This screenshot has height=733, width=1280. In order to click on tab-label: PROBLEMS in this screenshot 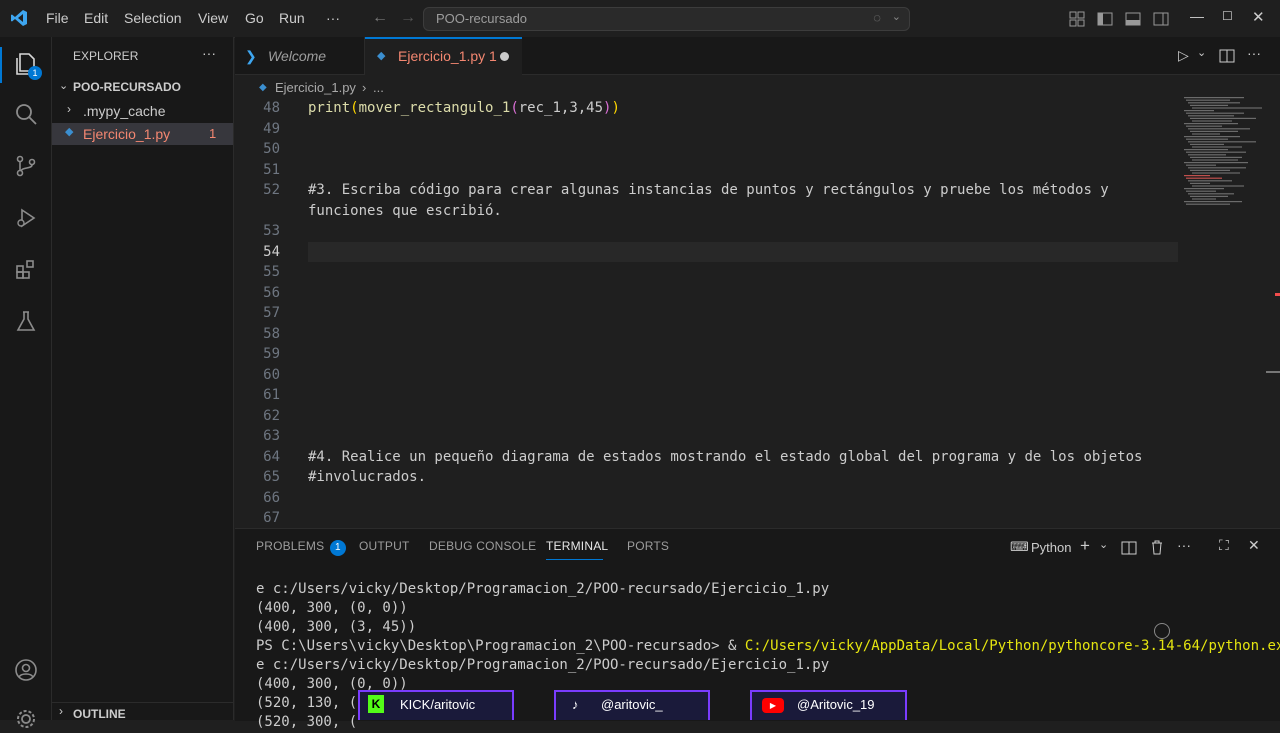, I will do `click(290, 546)`.